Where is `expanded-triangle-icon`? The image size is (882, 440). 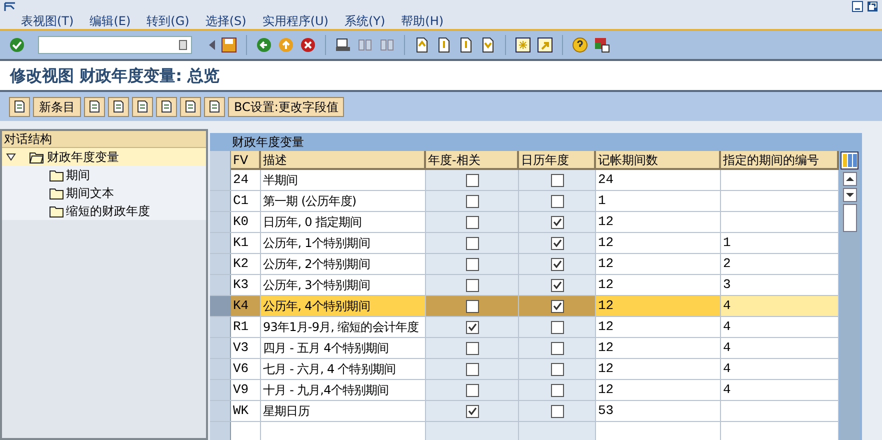
expanded-triangle-icon is located at coordinates (11, 157).